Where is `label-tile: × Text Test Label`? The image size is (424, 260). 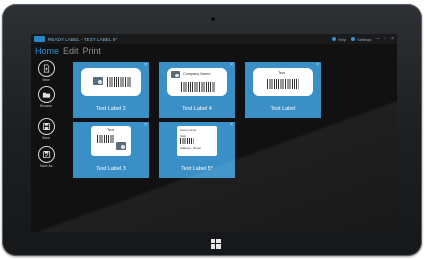 label-tile: × Text Test Label is located at coordinates (283, 90).